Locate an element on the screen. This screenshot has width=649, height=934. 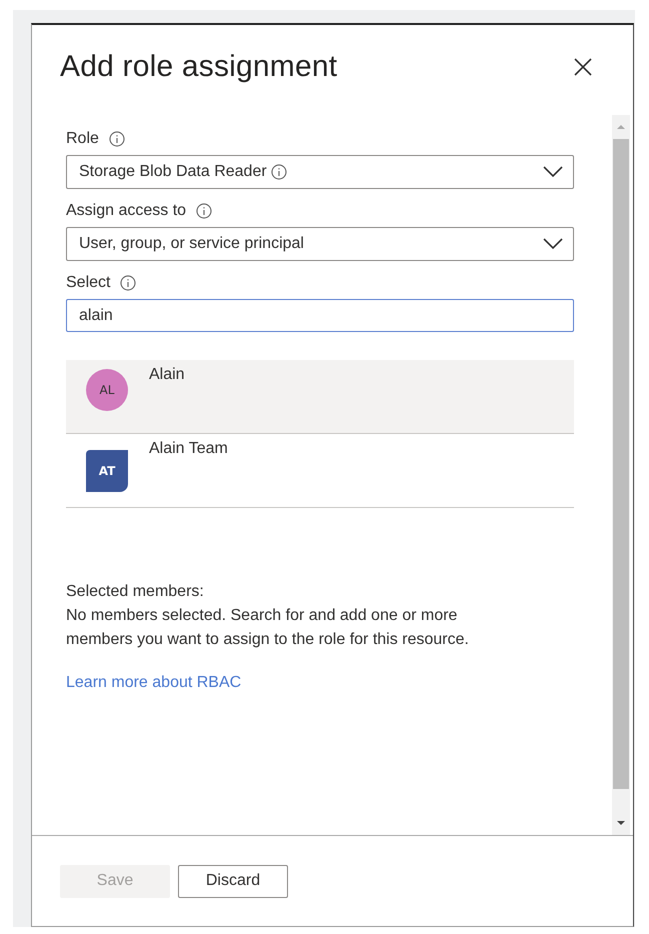
avatar-icon: AL is located at coordinates (107, 390).